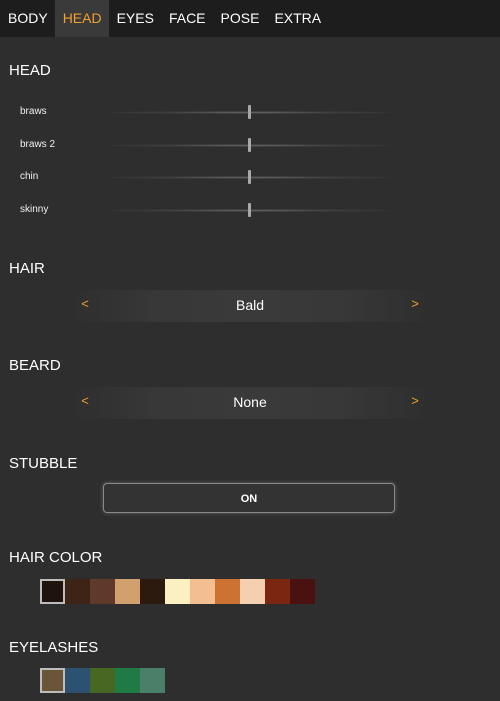  What do you see at coordinates (187, 18) in the screenshot?
I see `tab-face: FACE` at bounding box center [187, 18].